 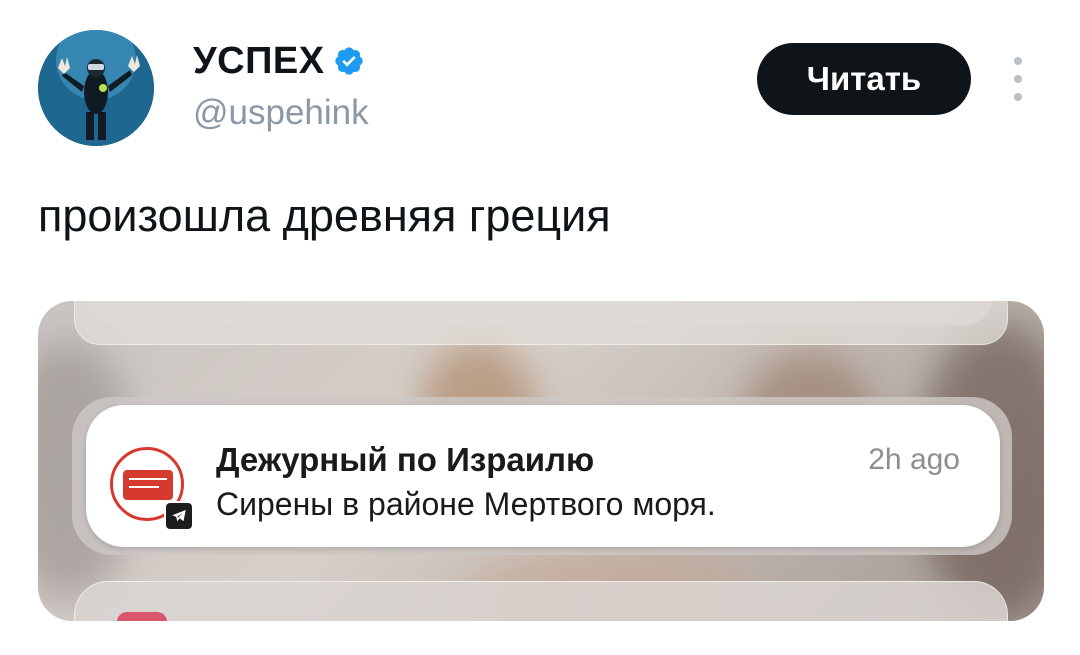 I want to click on verified-badge-icon, so click(x=349, y=61).